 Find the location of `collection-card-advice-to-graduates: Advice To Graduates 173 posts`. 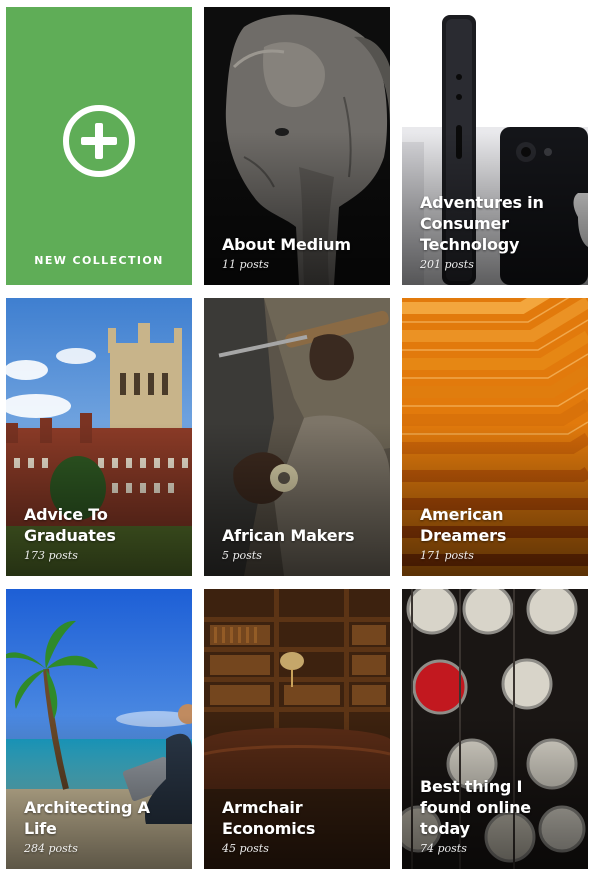

collection-card-advice-to-graduates: Advice To Graduates 173 posts is located at coordinates (99, 437).